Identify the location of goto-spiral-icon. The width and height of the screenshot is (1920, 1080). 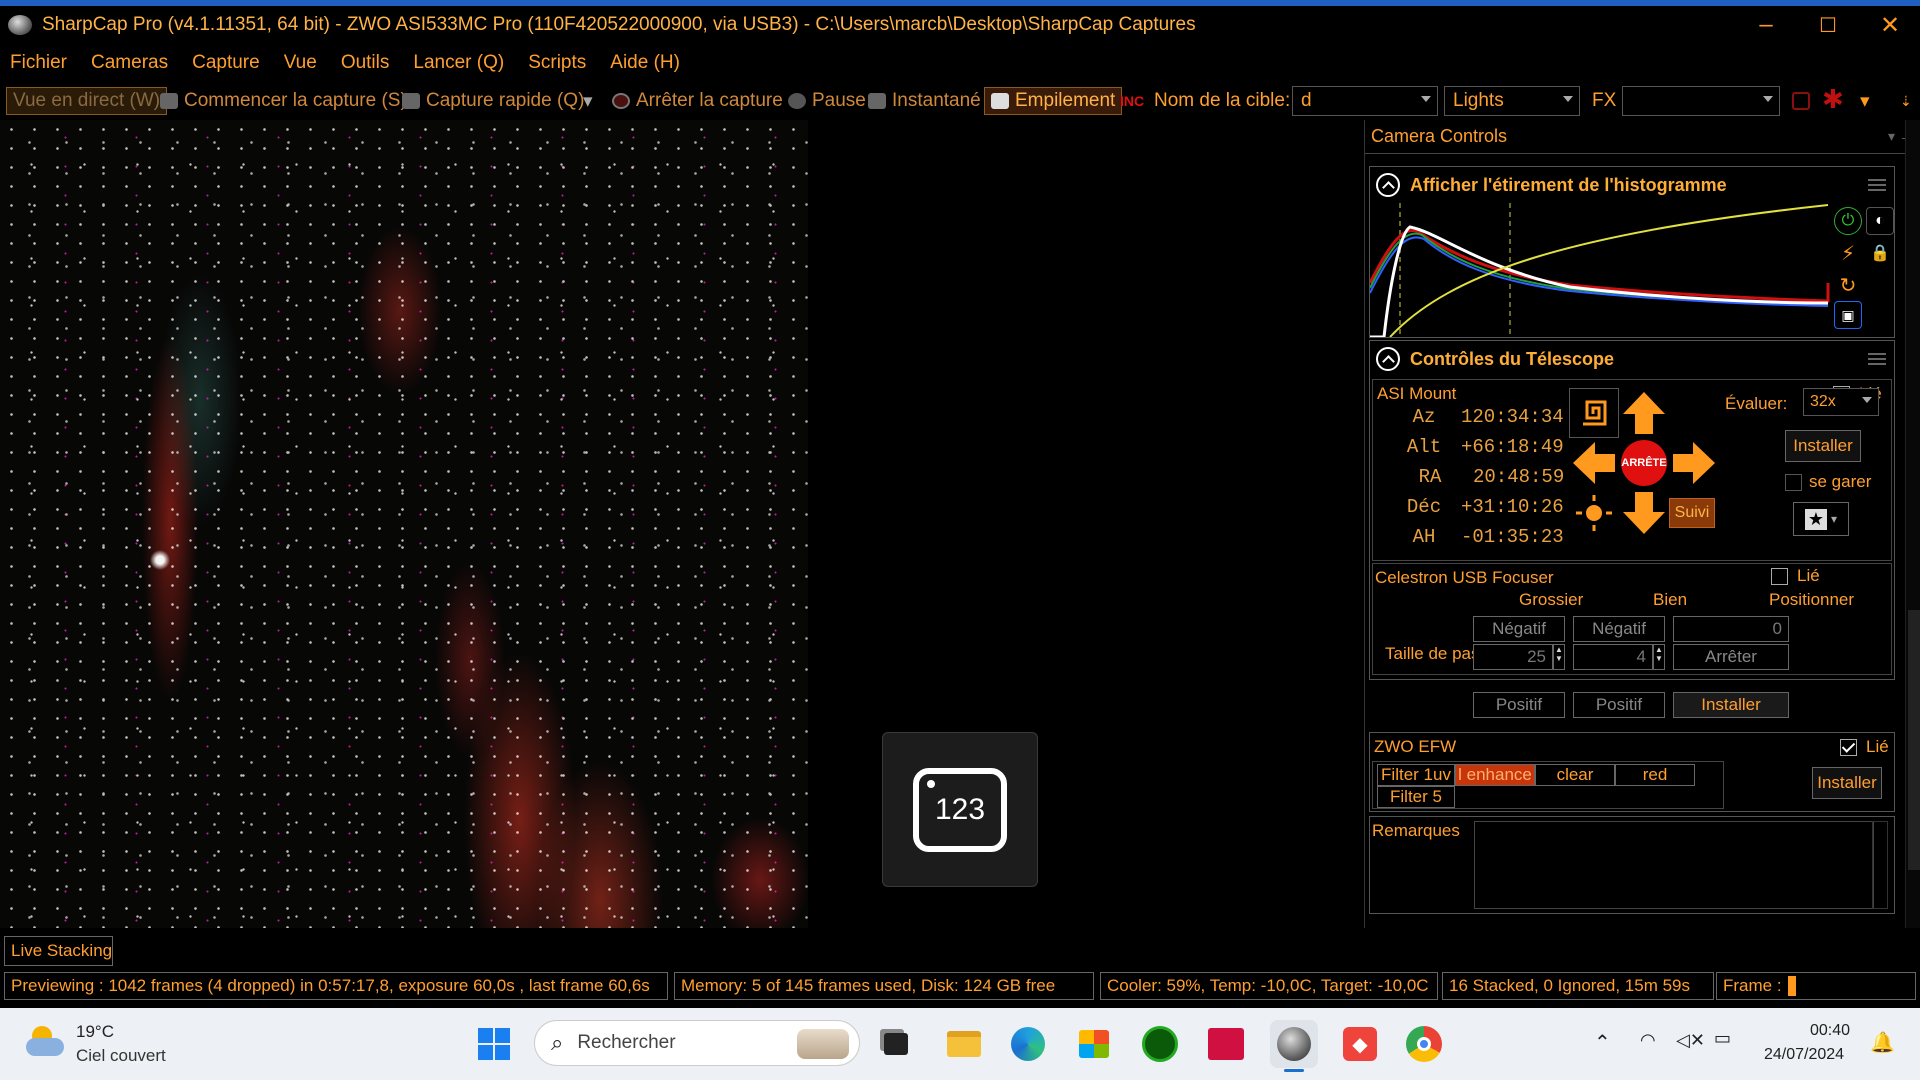
(1594, 413).